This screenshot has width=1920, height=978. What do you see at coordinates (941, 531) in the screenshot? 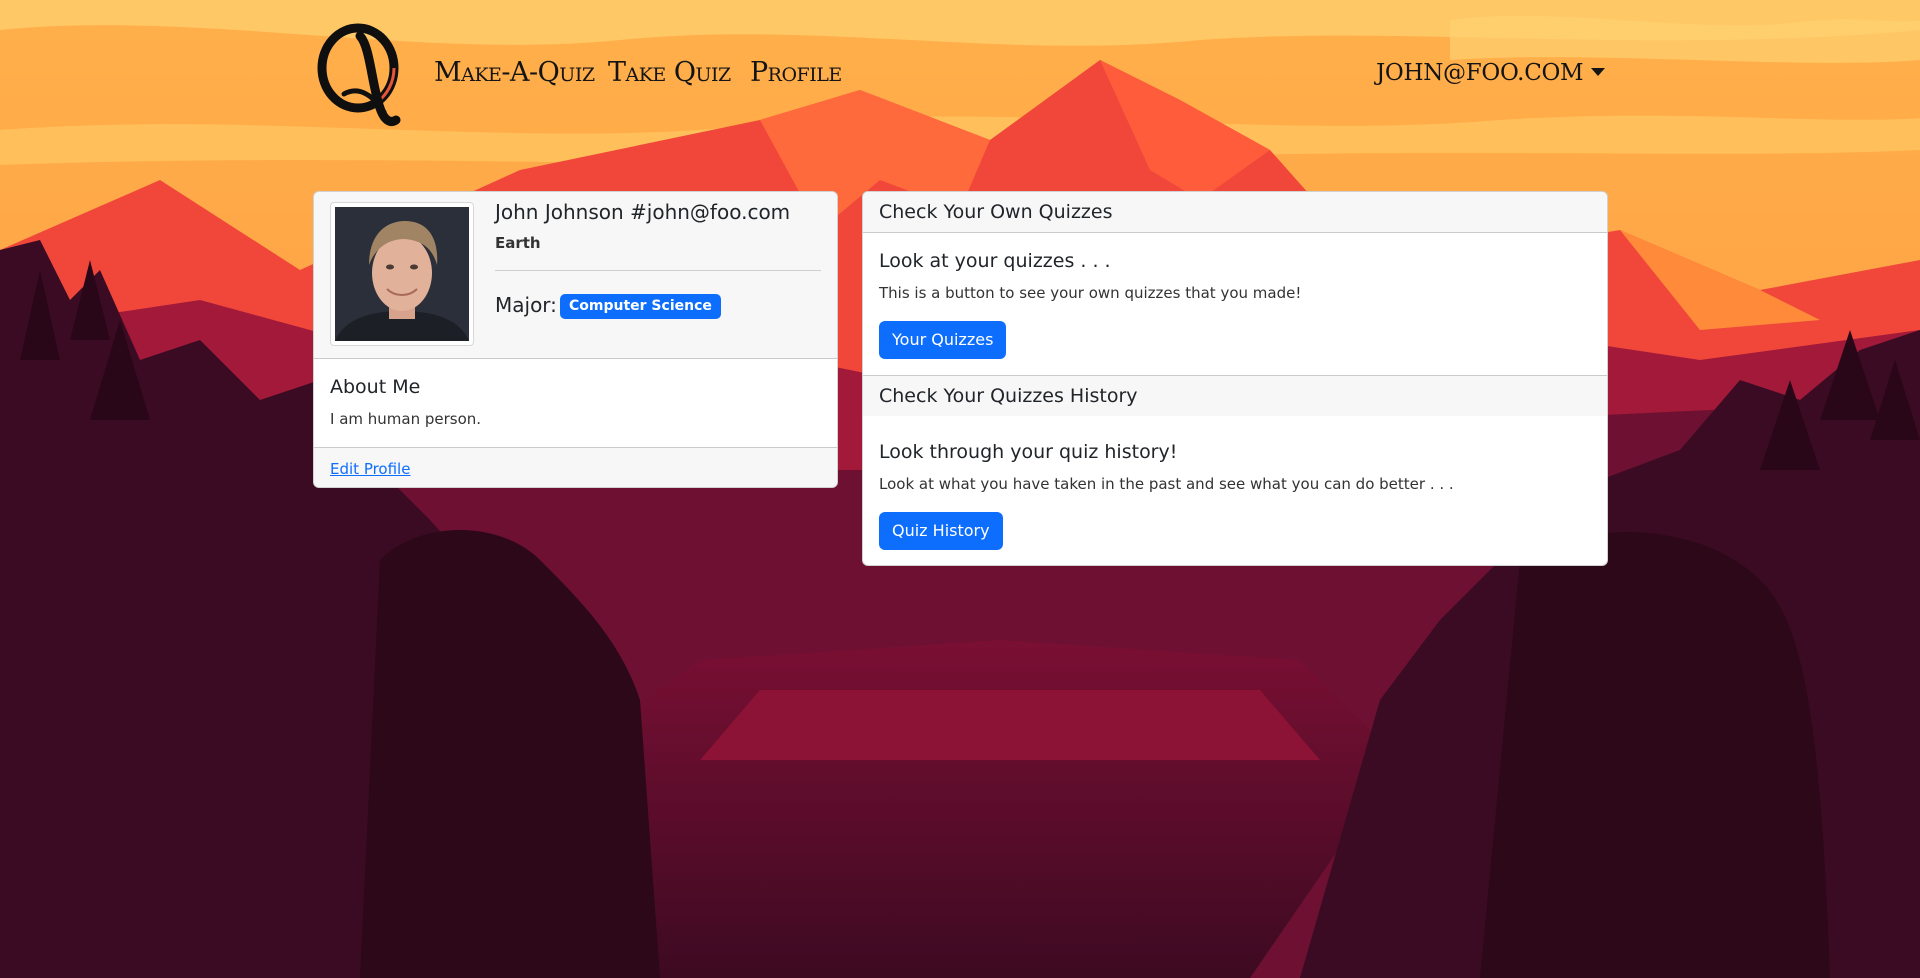
I see `quiz-history-button: Quiz History` at bounding box center [941, 531].